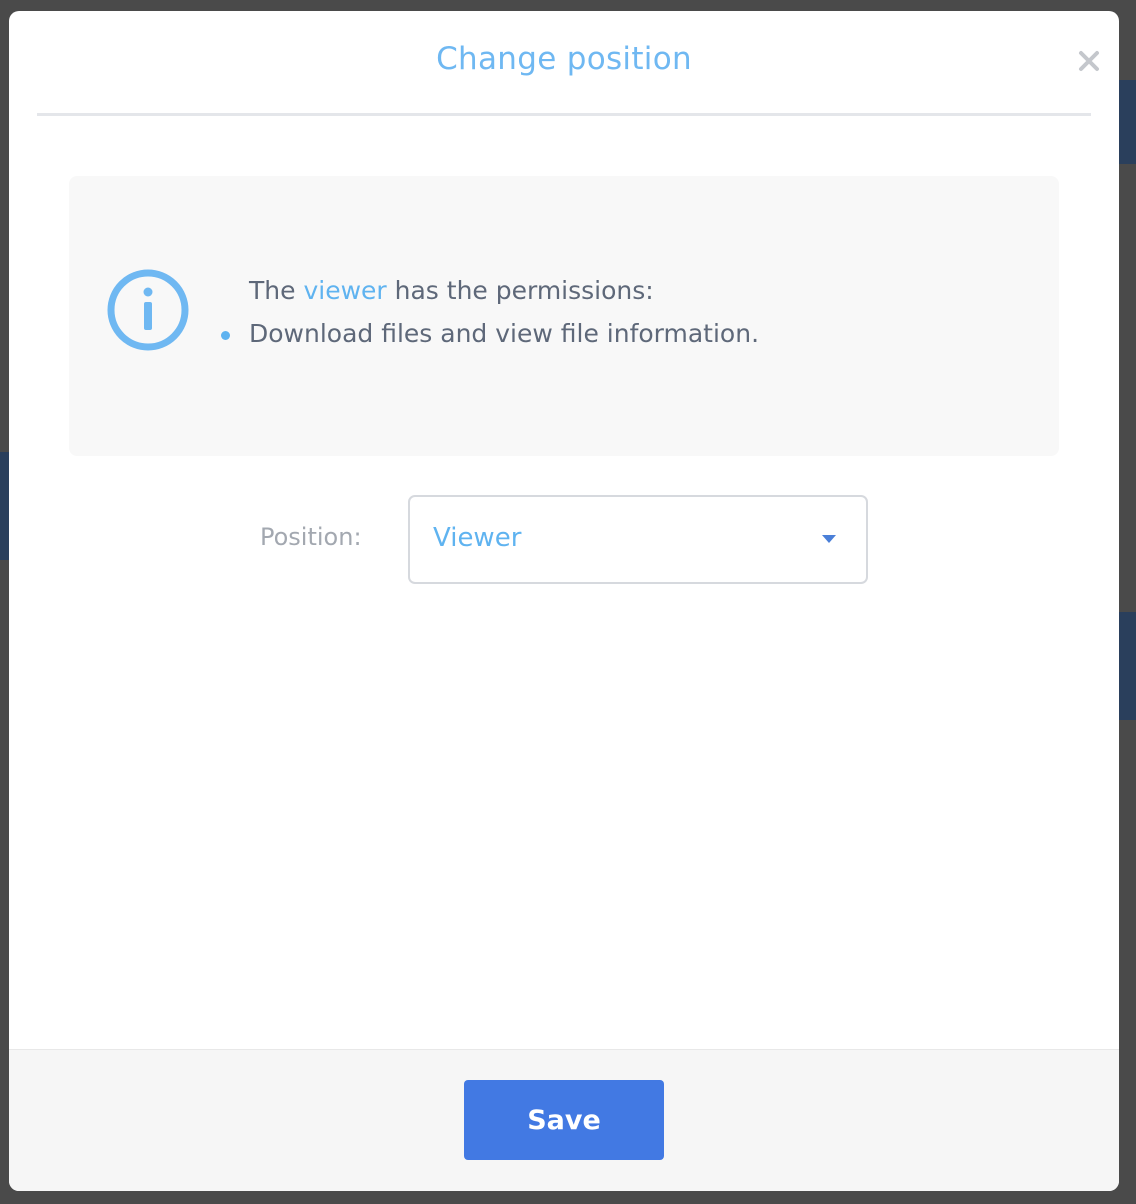 This screenshot has height=1204, width=1136. I want to click on permissions-heading: The viewer has the permissions:, so click(451, 290).